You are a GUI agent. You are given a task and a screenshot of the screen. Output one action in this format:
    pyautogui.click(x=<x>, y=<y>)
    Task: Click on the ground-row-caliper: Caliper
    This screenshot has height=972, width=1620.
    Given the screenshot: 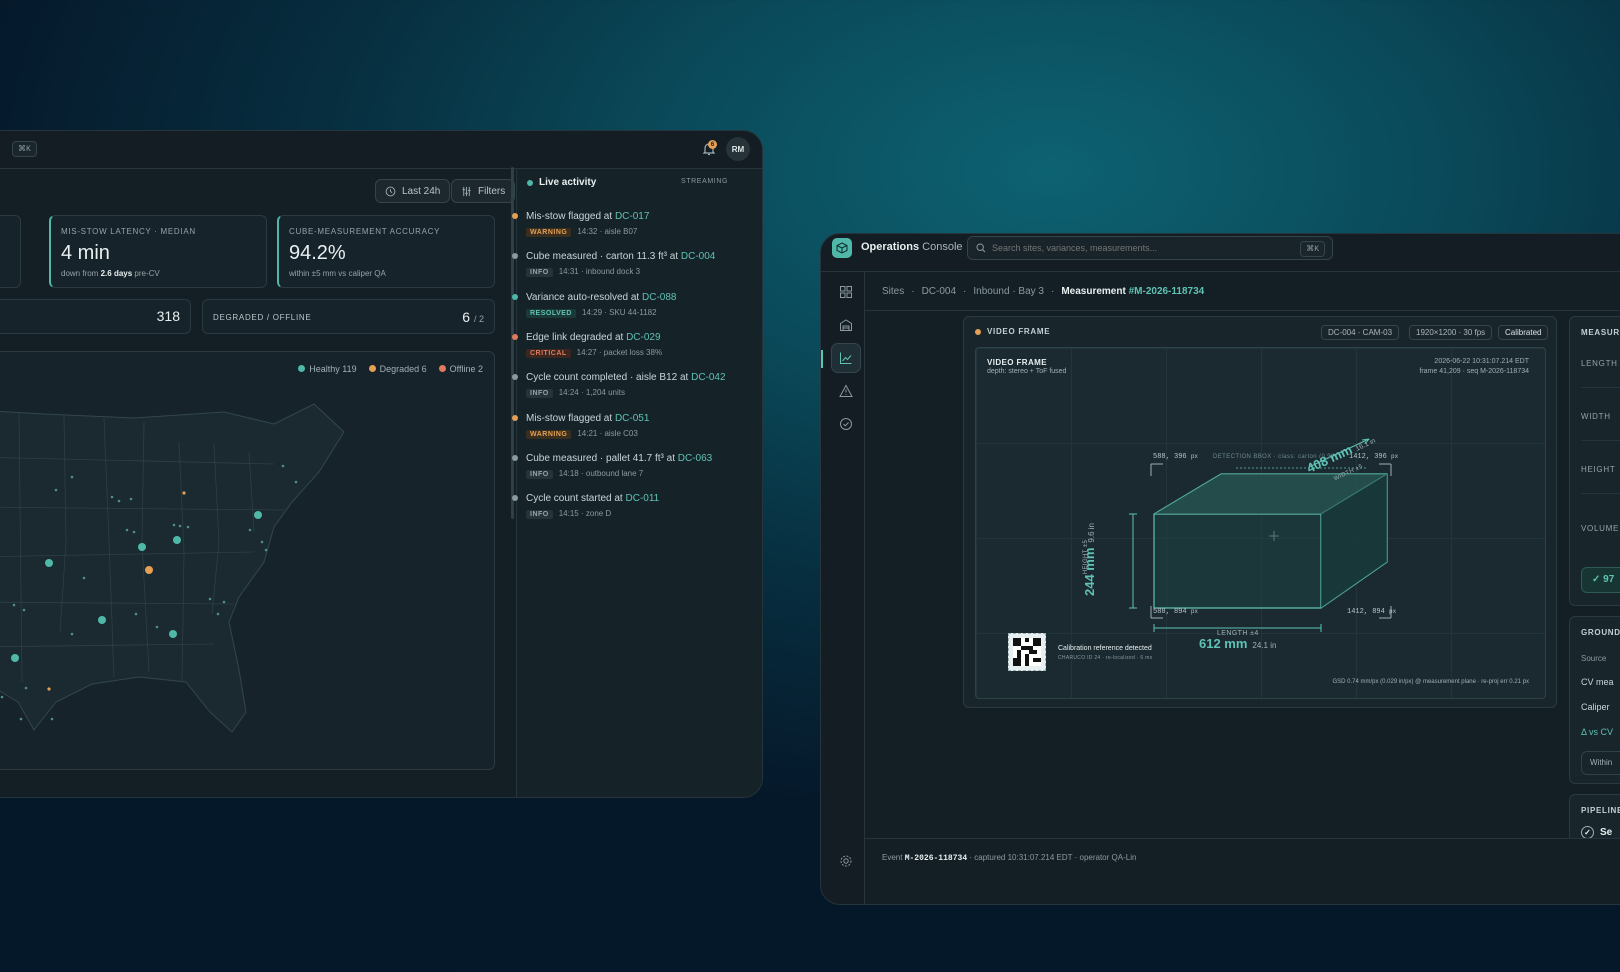 What is the action you would take?
    pyautogui.click(x=1595, y=707)
    